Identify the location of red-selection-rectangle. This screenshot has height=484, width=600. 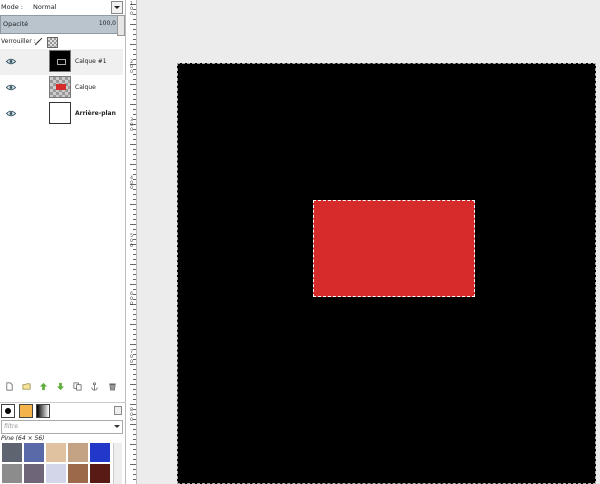
(394, 248).